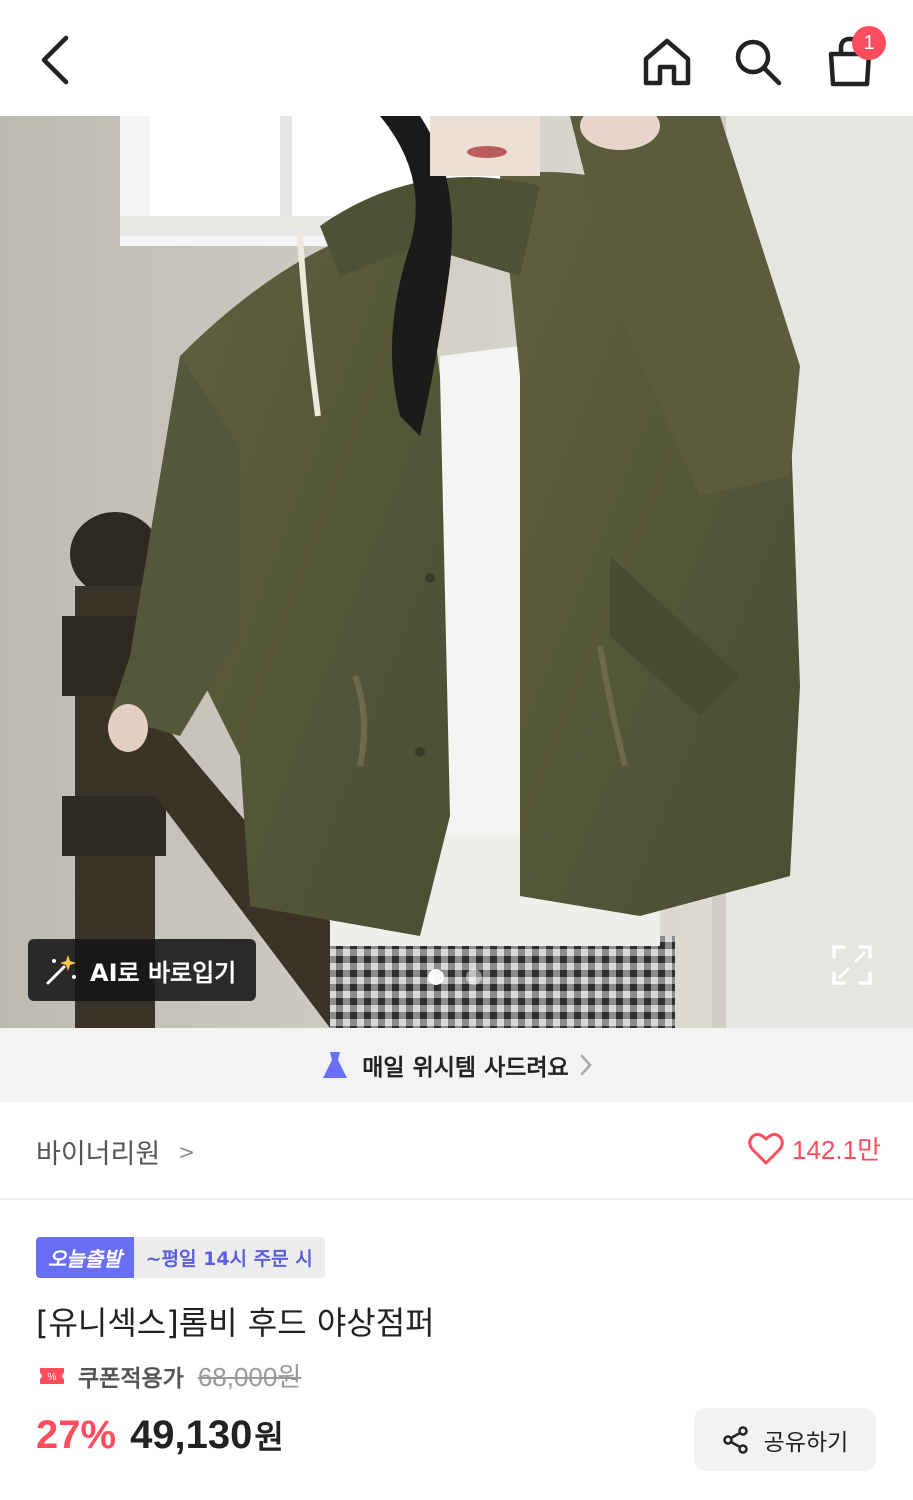  I want to click on top-navigation-bar: 1, so click(456, 58).